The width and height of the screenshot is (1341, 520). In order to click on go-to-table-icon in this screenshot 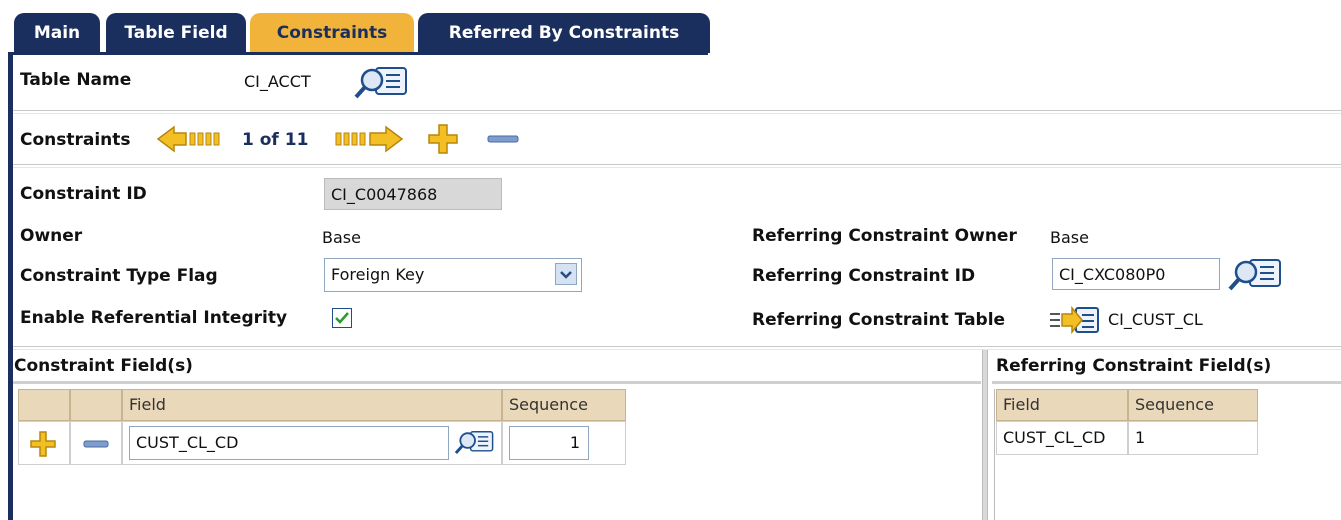, I will do `click(1076, 322)`.